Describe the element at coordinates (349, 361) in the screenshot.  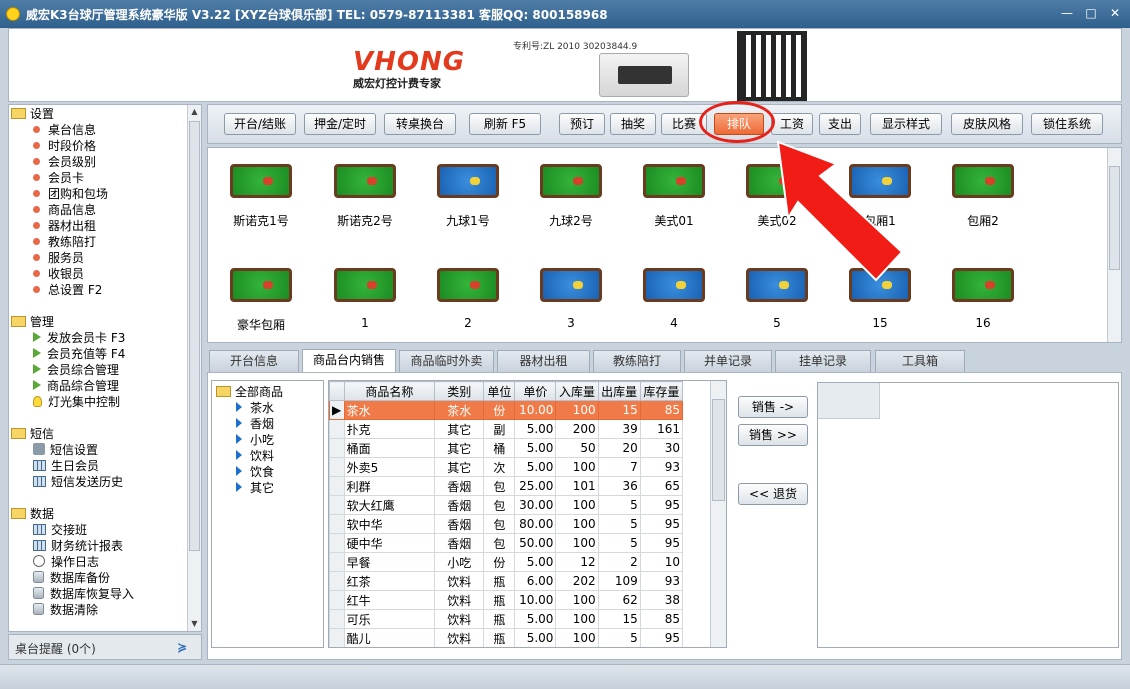
I see `tab: 商品台内销售` at that location.